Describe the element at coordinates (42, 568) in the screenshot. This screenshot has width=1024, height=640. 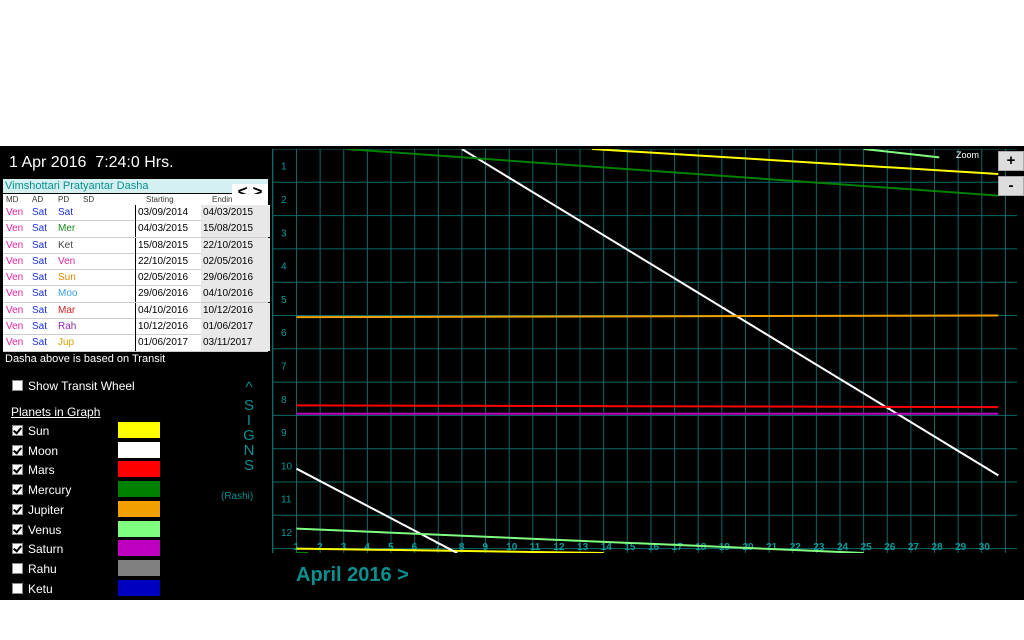
I see `planet-label: Rahu` at that location.